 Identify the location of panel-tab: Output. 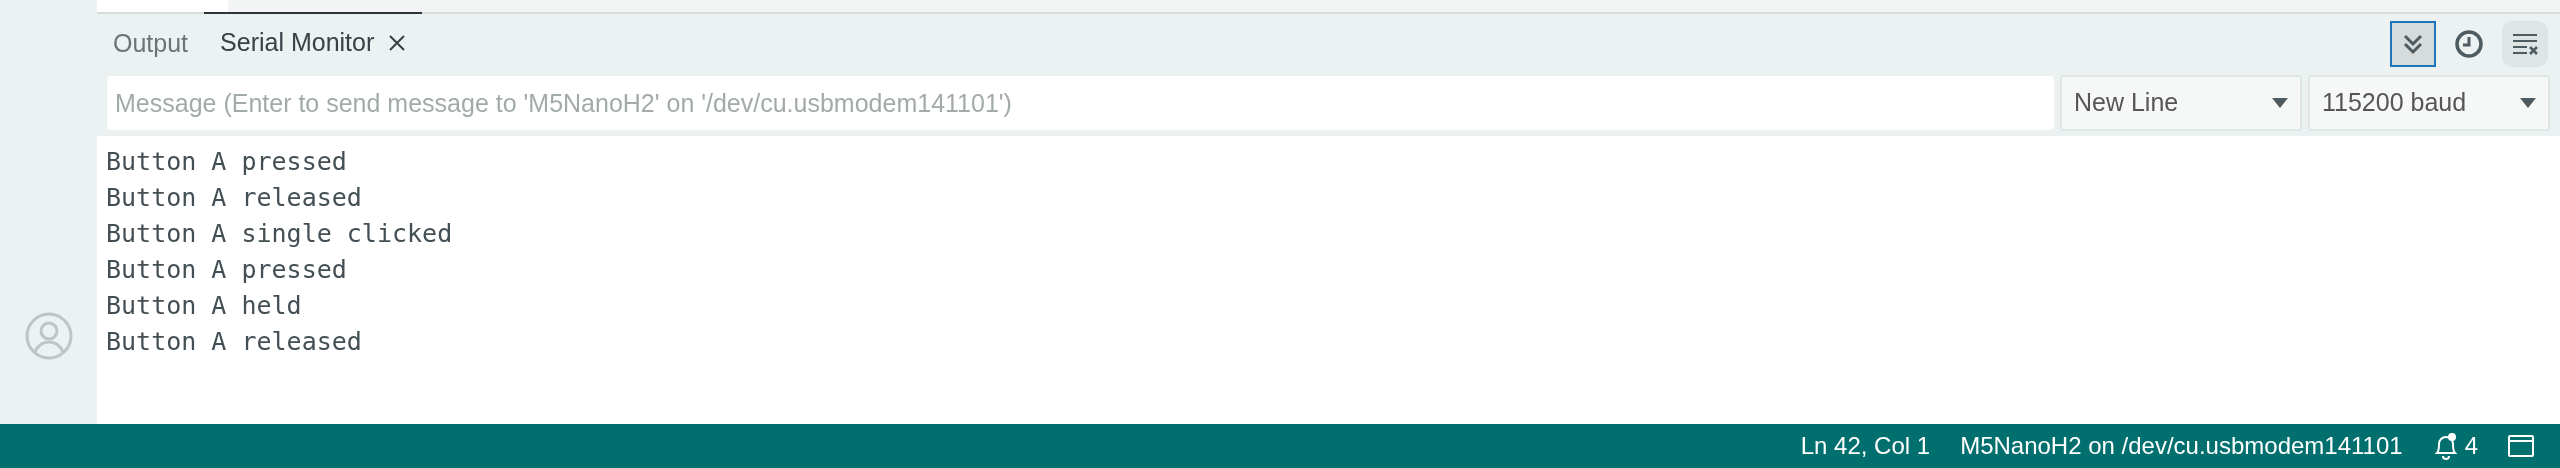
(151, 44).